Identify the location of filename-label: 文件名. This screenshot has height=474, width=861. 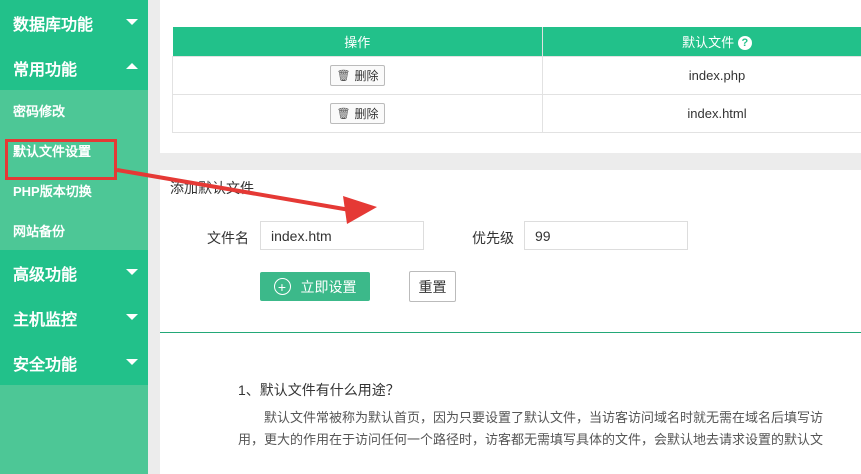
(228, 238).